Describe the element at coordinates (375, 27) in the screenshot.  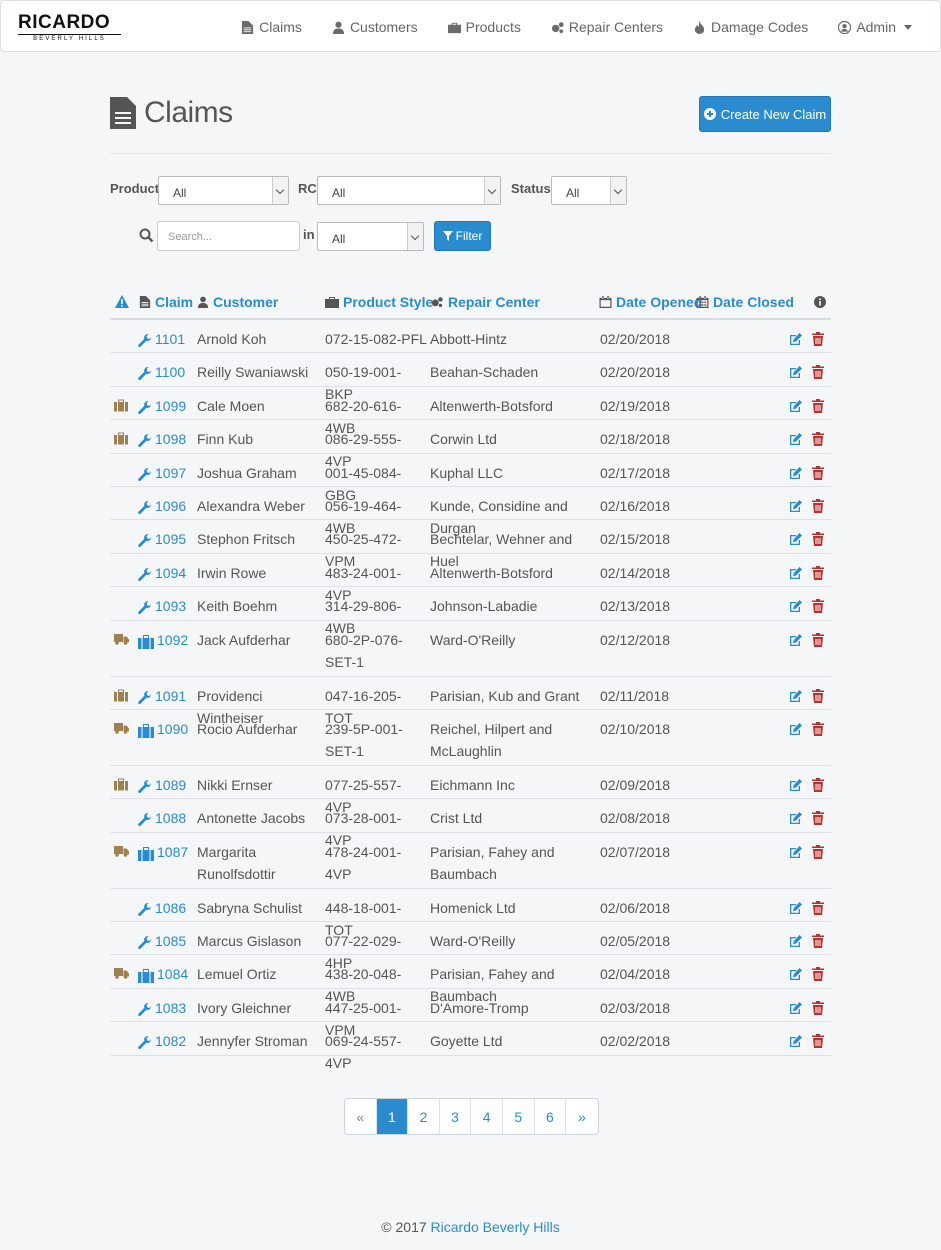
I see `nav-item-customers: Customers` at that location.